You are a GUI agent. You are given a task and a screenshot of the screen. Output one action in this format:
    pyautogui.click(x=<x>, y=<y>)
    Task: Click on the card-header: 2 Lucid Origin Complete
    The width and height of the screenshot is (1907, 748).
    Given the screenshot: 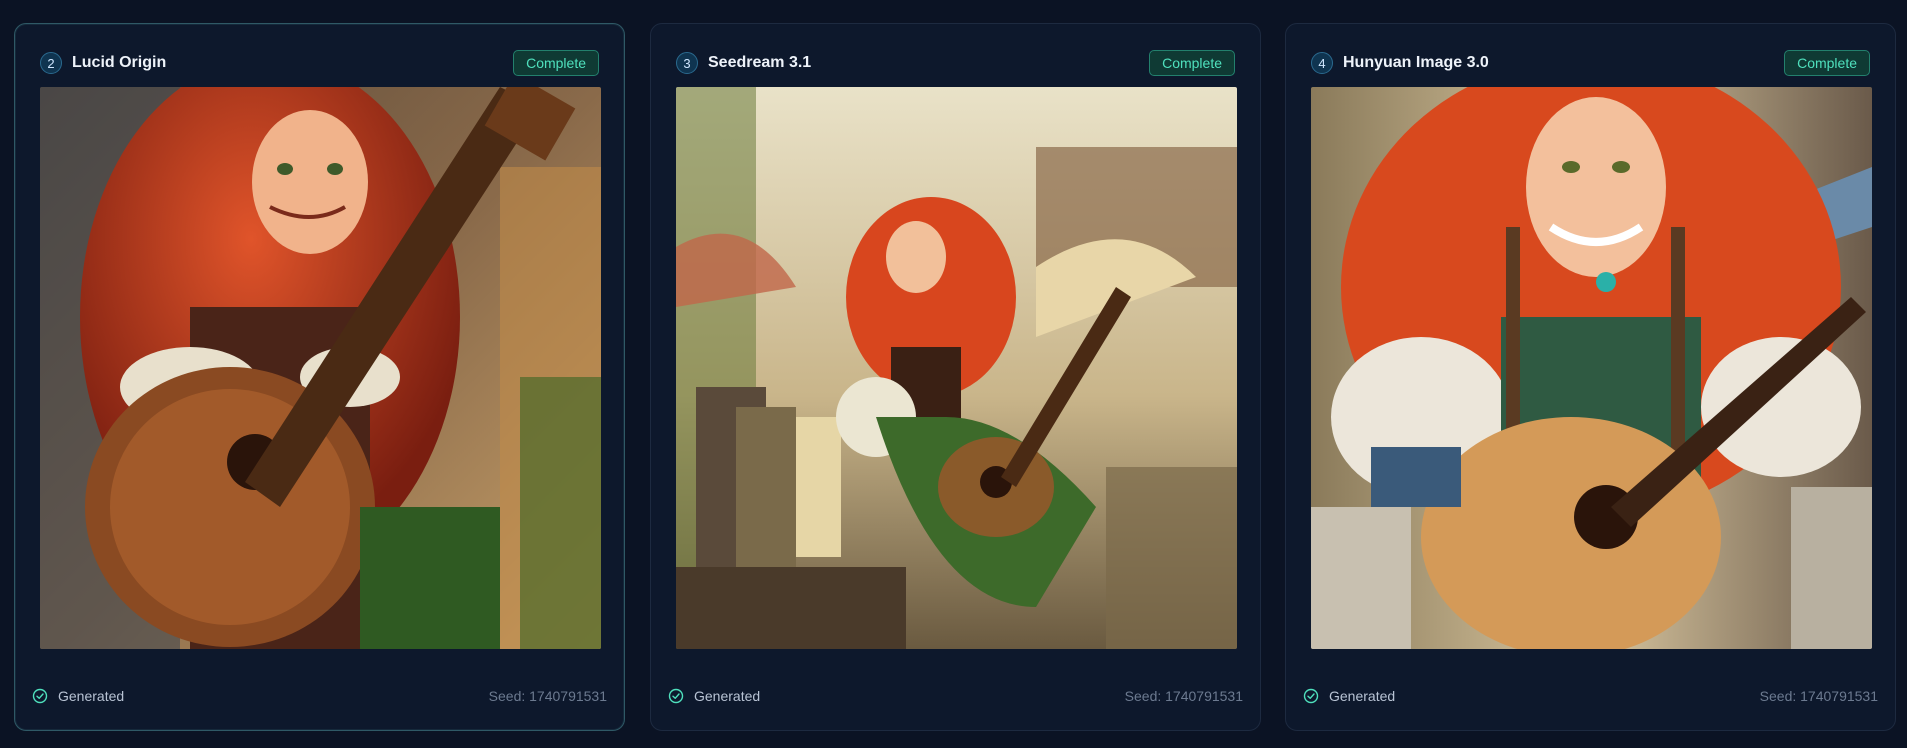 What is the action you would take?
    pyautogui.click(x=319, y=64)
    